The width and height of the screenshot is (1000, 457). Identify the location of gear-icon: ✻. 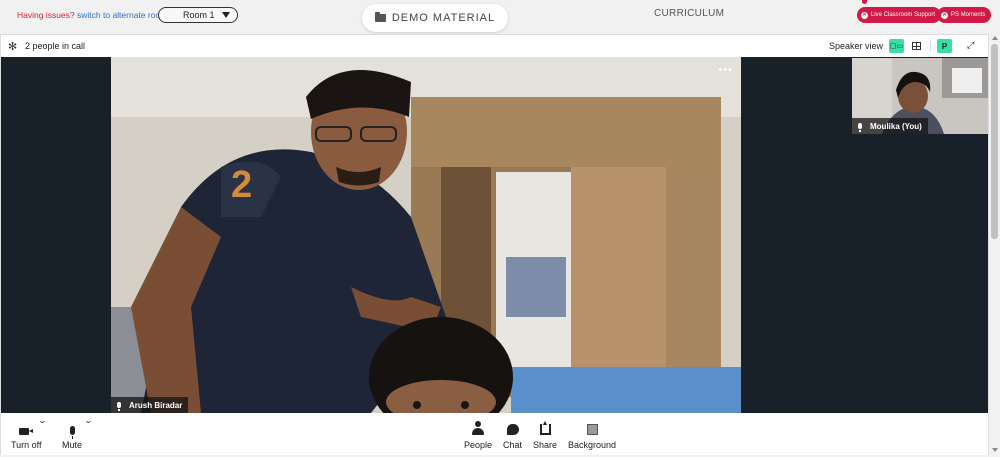
(12, 46).